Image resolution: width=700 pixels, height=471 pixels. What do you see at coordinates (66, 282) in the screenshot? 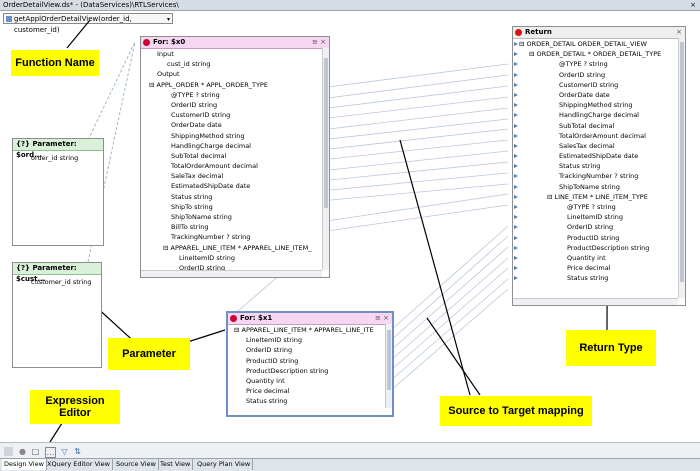
I see `parameter-cust-item: customer_id string` at bounding box center [66, 282].